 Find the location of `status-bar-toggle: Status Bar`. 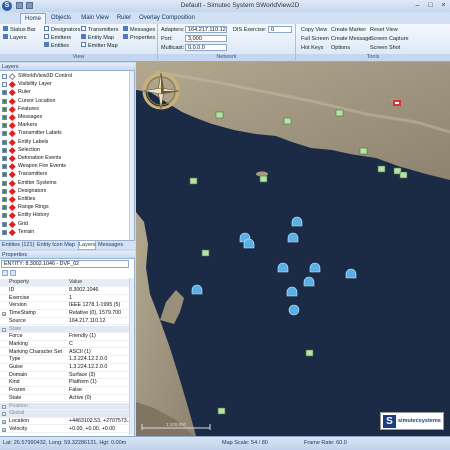

status-bar-toggle: Status Bar is located at coordinates (19, 30).